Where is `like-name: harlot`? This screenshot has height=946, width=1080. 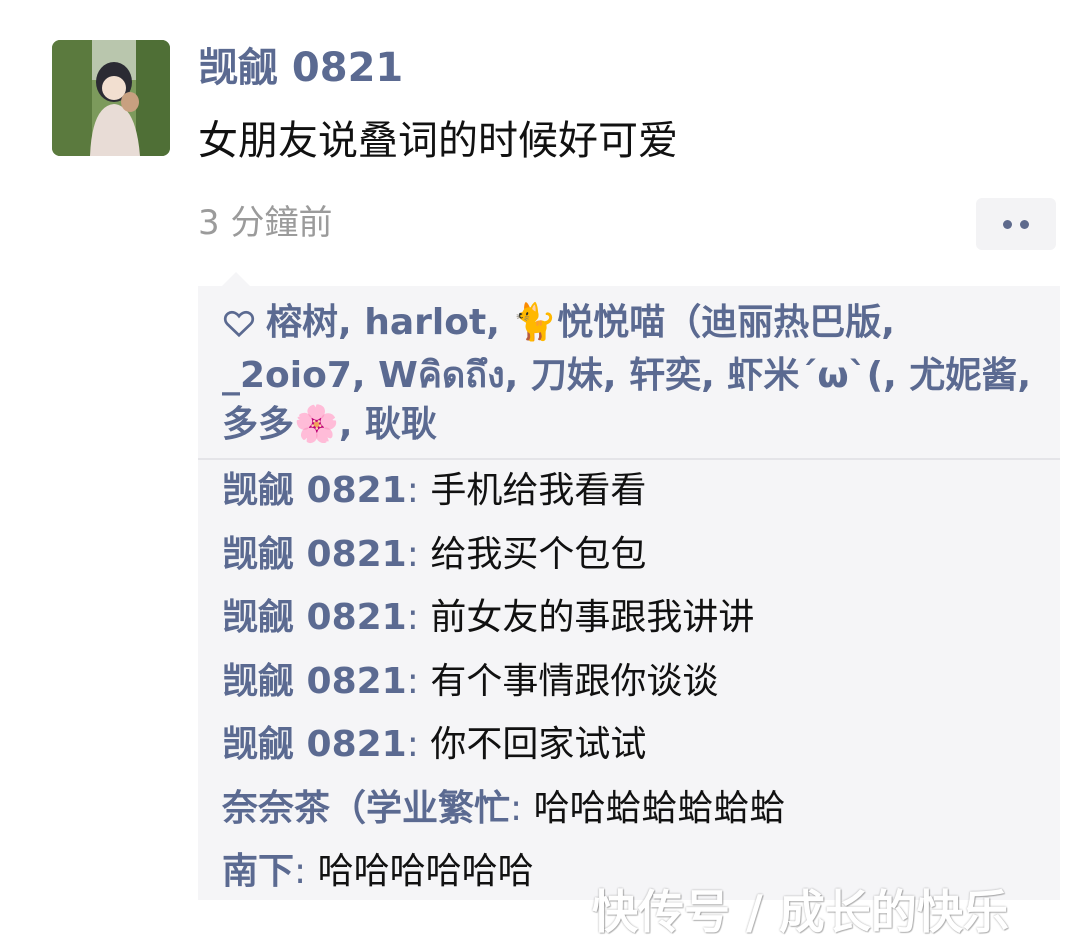
like-name: harlot is located at coordinates (425, 322).